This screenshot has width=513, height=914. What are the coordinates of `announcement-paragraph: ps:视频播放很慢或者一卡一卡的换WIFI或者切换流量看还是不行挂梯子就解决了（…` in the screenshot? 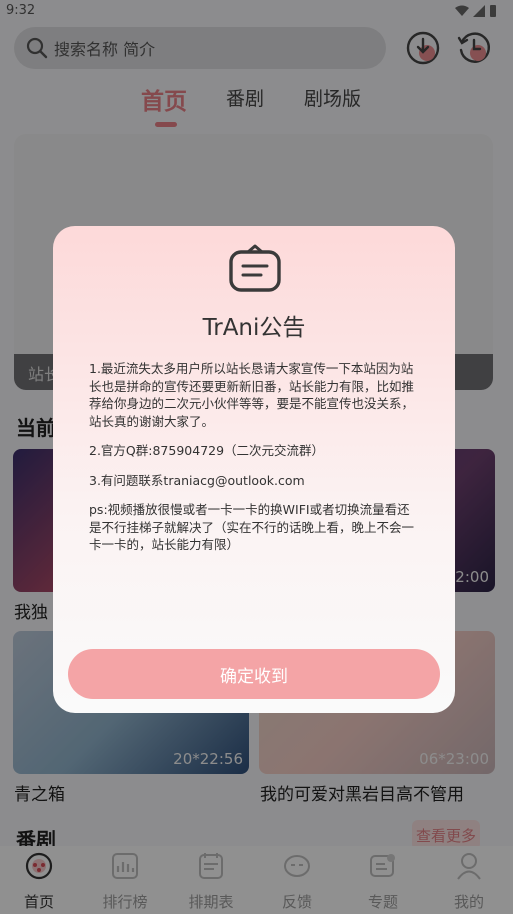 It's located at (252, 527).